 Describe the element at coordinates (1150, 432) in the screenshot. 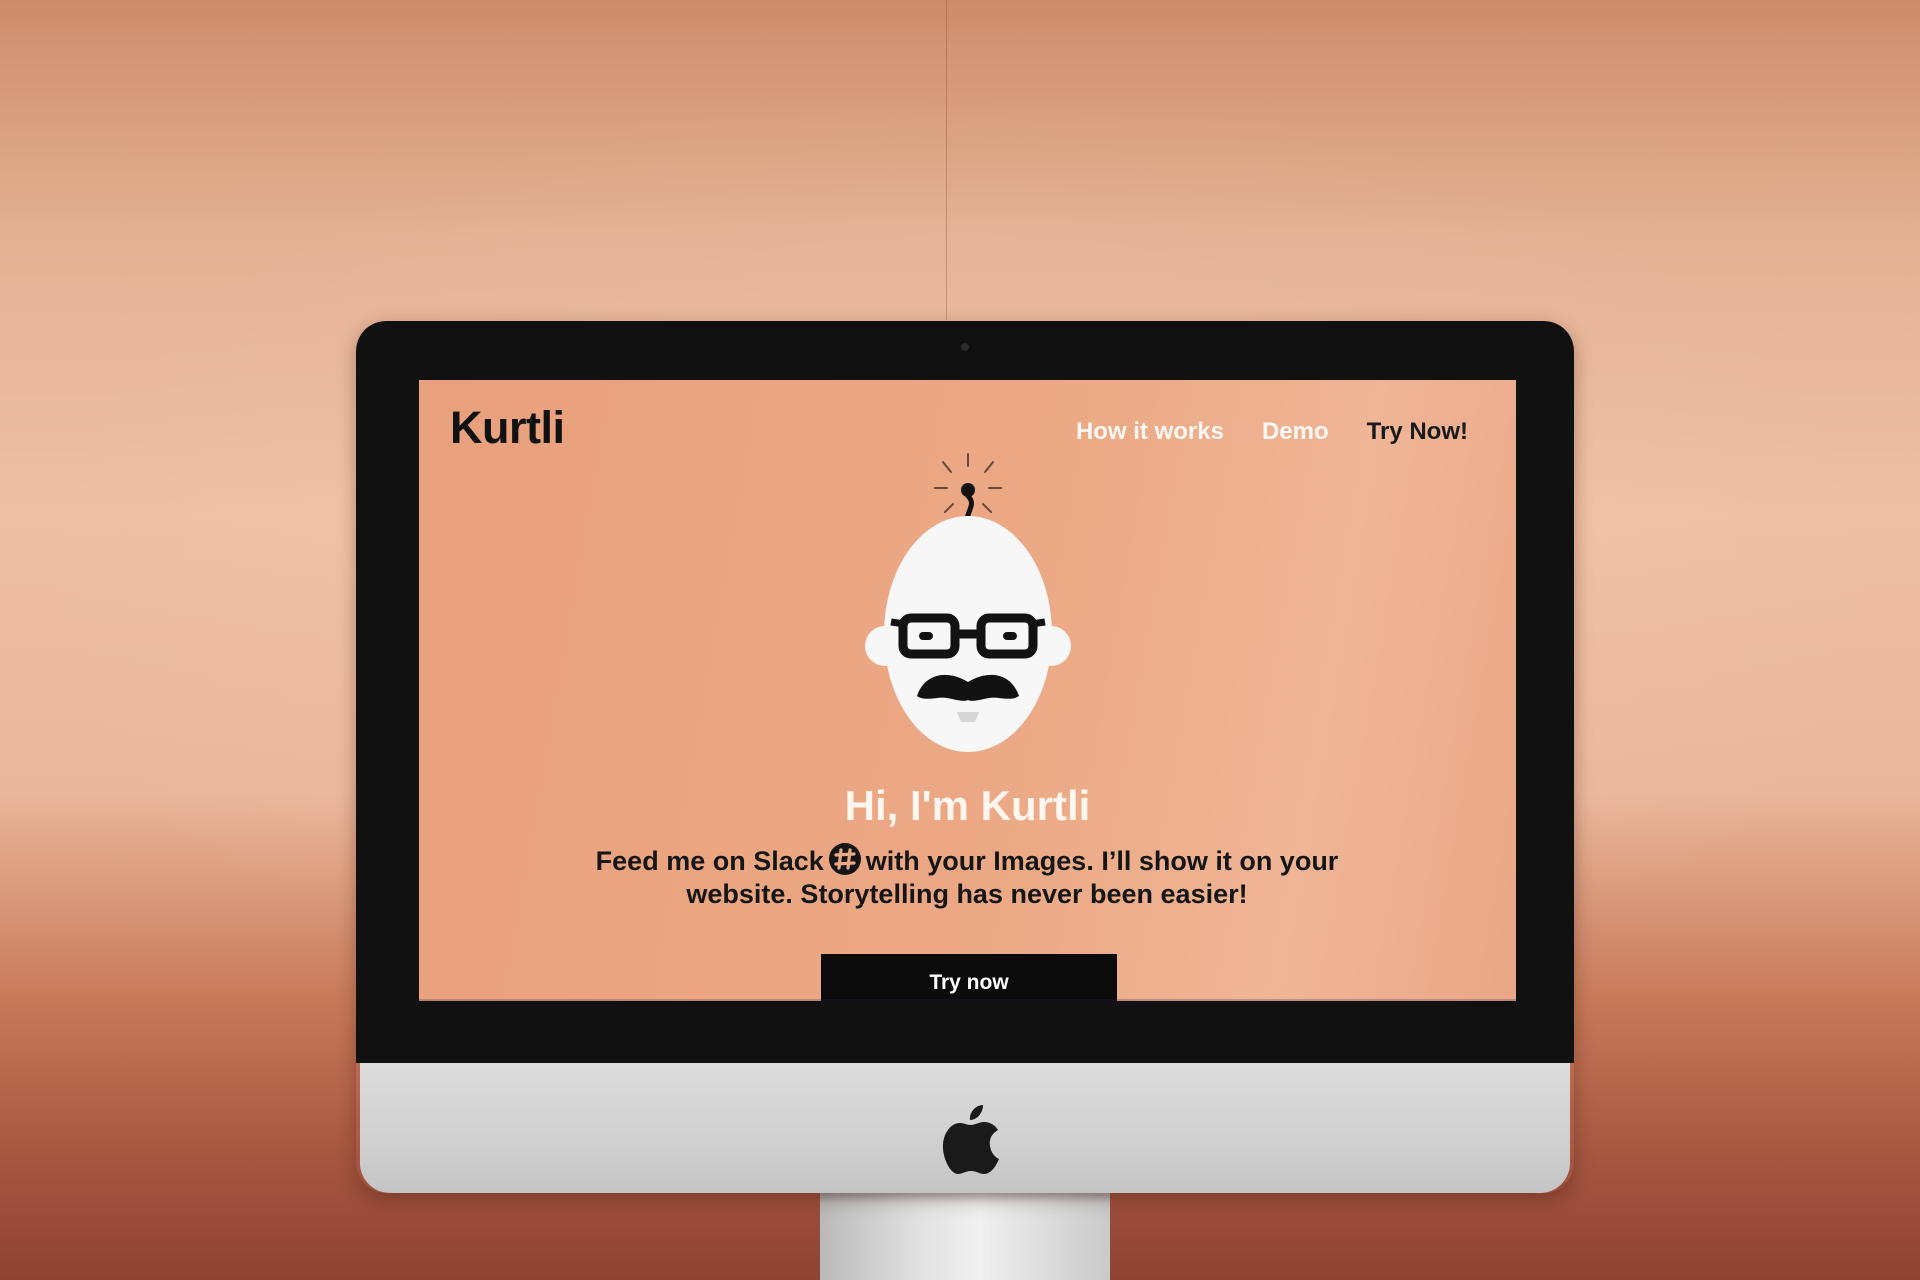

I see `nav-how-it-works: How it works` at that location.